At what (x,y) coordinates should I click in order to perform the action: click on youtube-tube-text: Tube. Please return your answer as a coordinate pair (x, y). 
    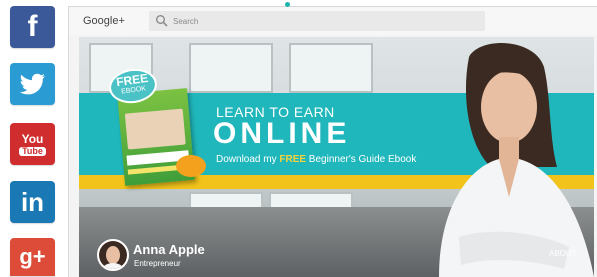
    Looking at the image, I should click on (32, 151).